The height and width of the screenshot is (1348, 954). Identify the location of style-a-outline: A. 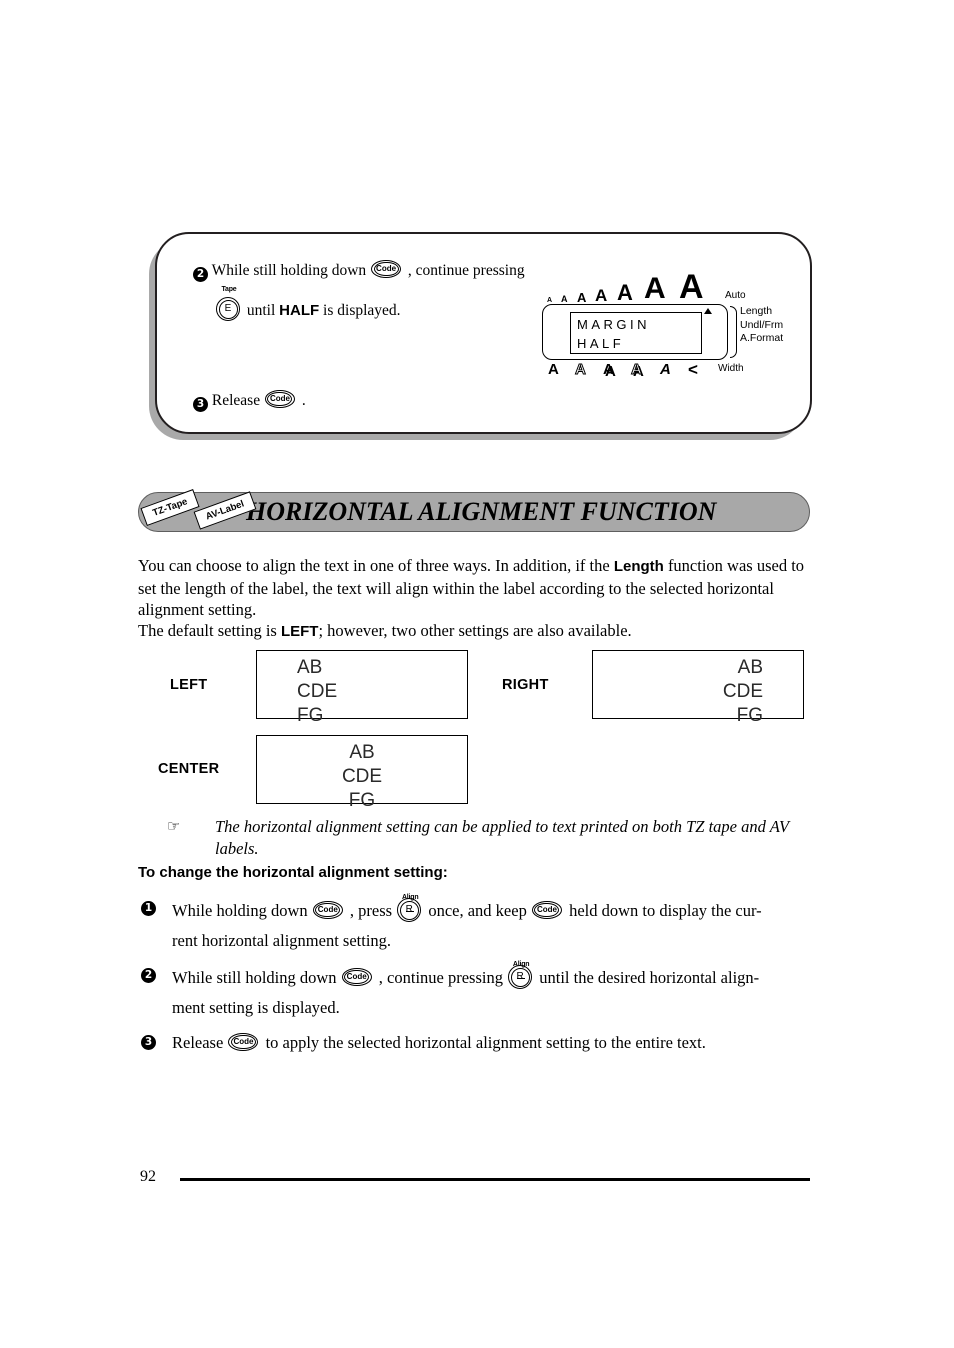
(581, 370).